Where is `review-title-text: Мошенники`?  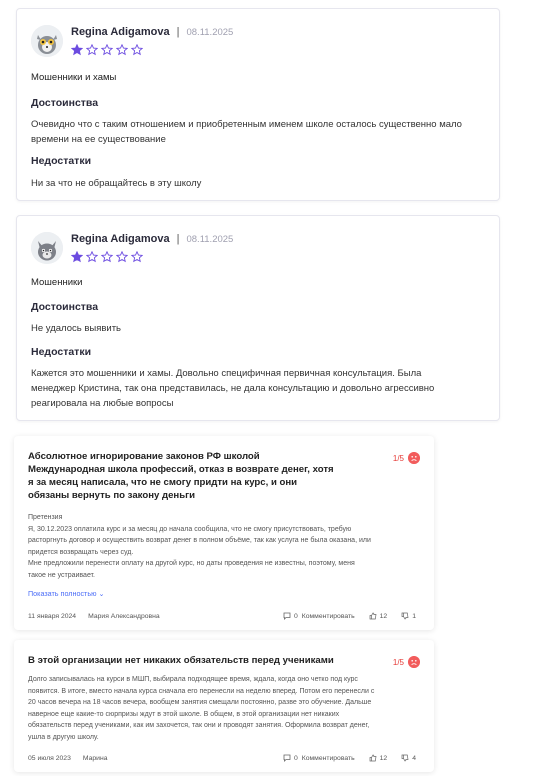 review-title-text: Мошенники is located at coordinates (57, 282).